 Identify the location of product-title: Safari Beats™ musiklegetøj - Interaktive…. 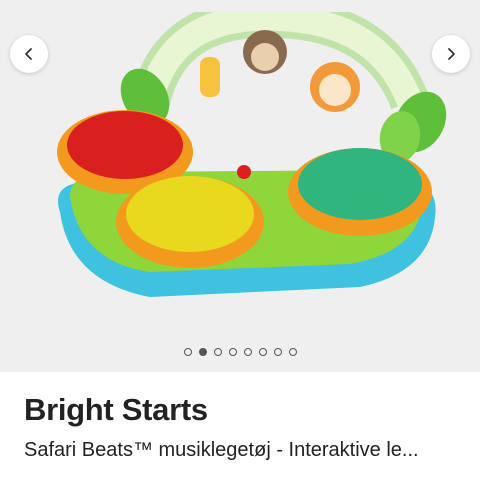
(221, 450).